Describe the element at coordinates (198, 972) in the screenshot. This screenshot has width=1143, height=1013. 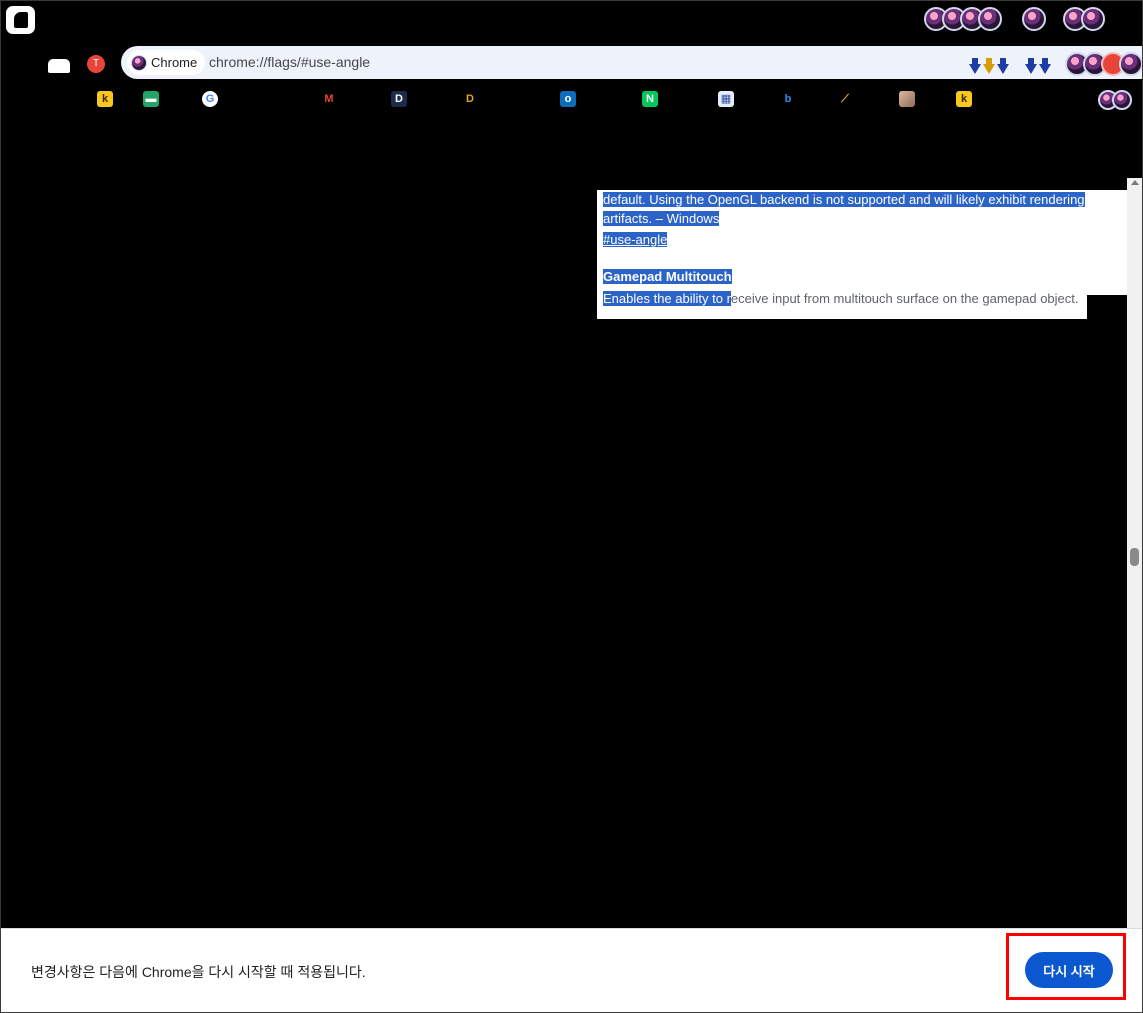
I see `relaunch-message: 변경사항은 다음에 Chrome을 다시 시작할 때 적용됩니다.` at that location.